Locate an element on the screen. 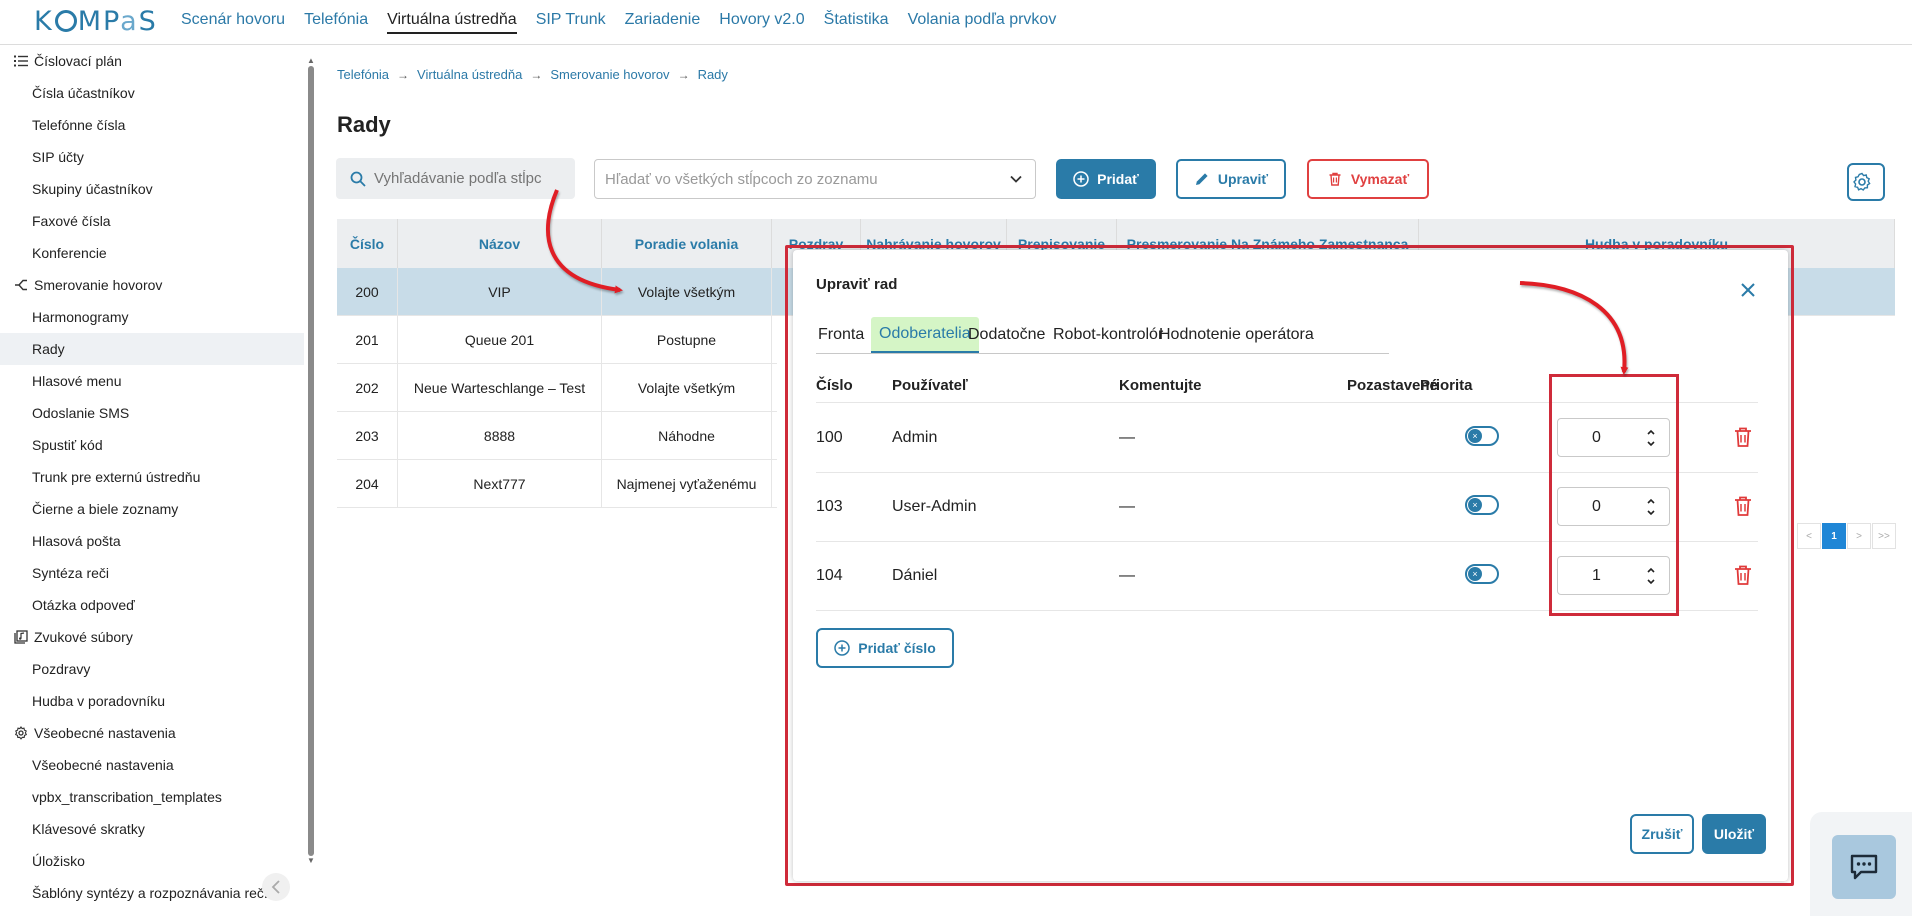  sidebar-item: Harmonogramy is located at coordinates (152, 317).